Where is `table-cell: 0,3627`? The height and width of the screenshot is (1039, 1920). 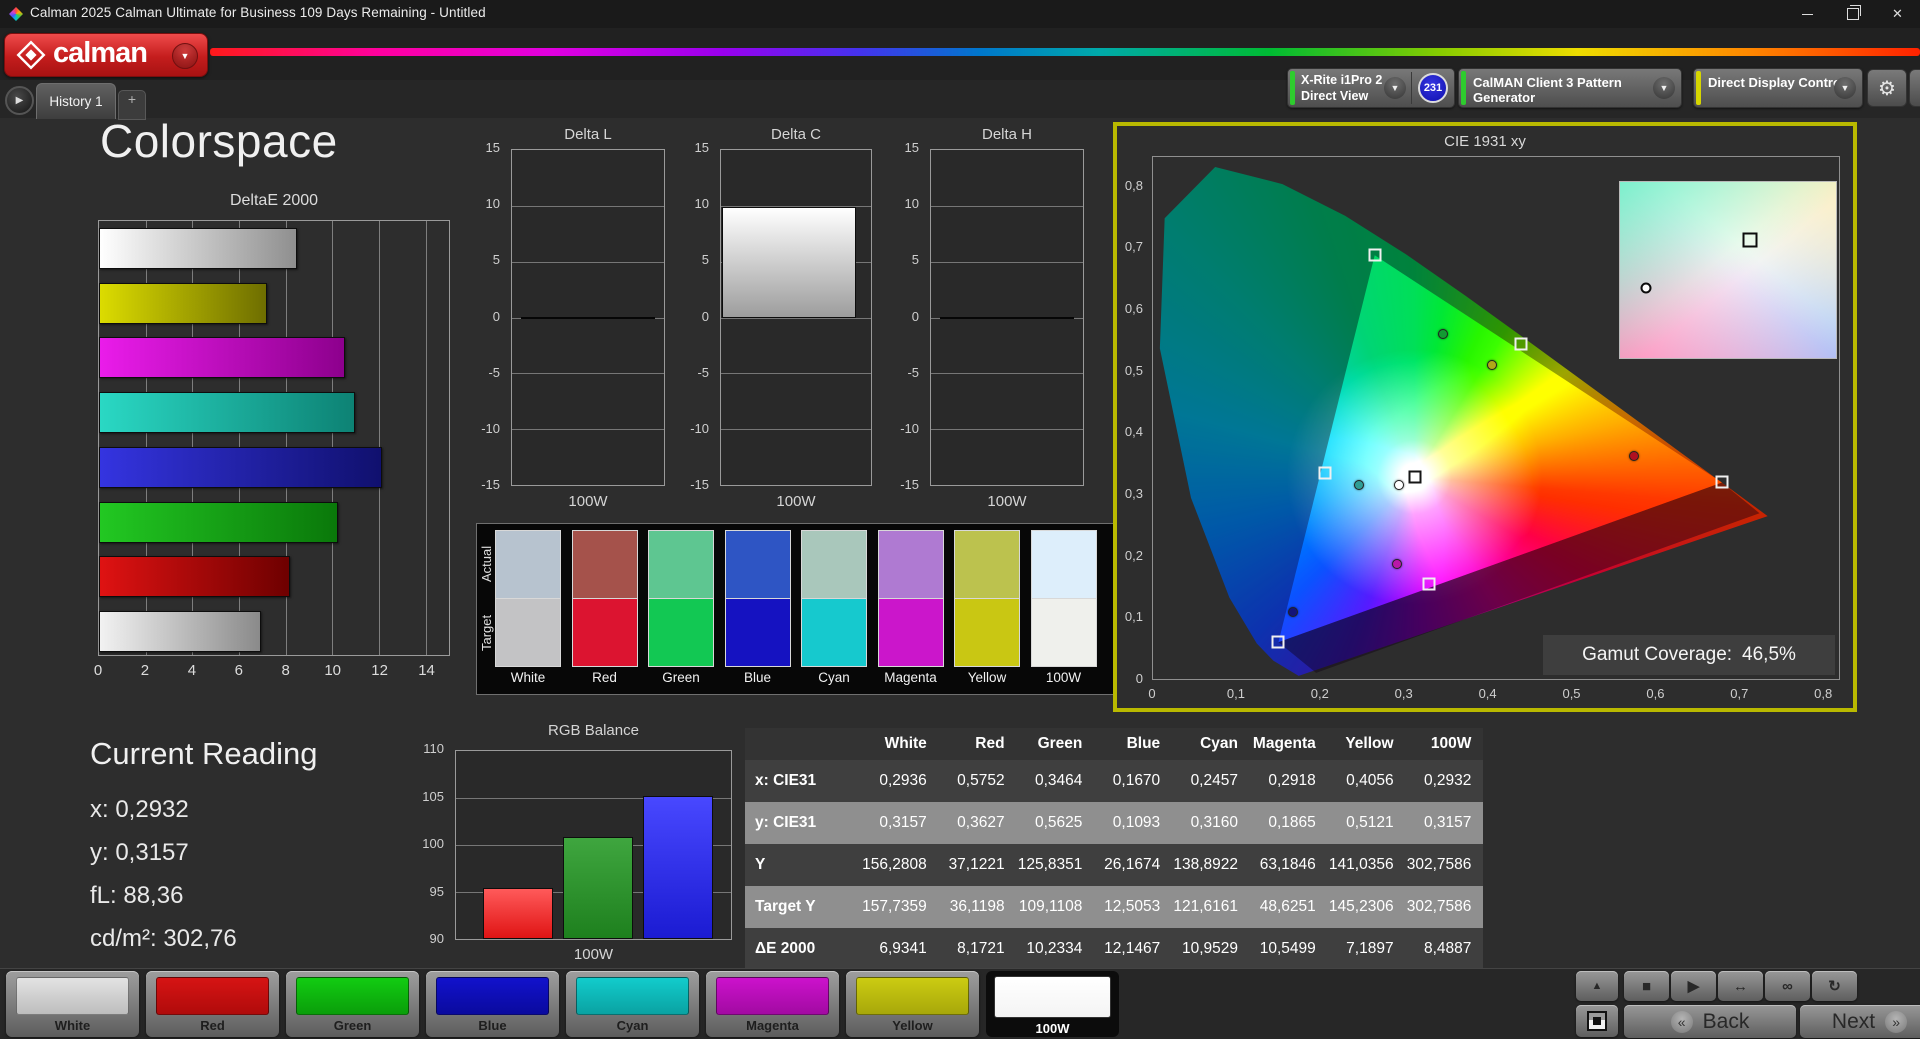
table-cell: 0,3627 is located at coordinates (977, 823).